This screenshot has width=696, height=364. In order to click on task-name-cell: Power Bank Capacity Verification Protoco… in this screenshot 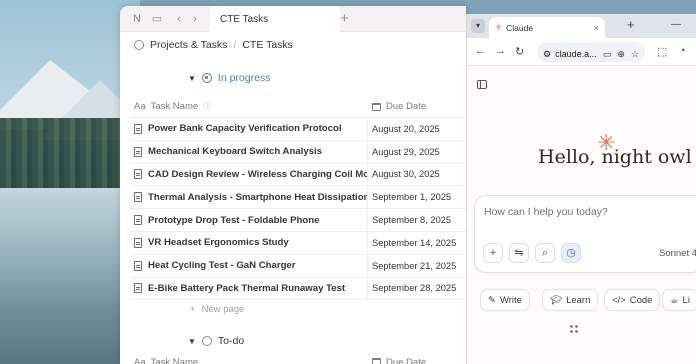, I will do `click(249, 129)`.